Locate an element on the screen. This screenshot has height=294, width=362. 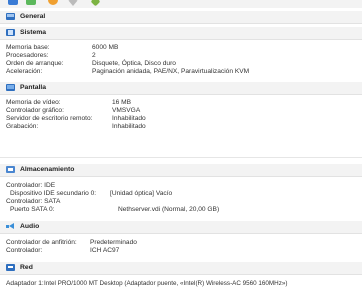
speaker-icon is located at coordinates (10, 226).